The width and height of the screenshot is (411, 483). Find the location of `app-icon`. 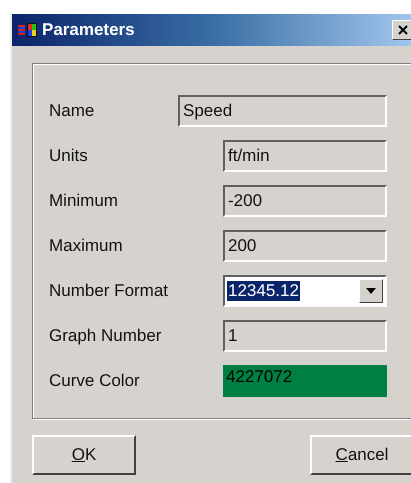

app-icon is located at coordinates (28, 30).